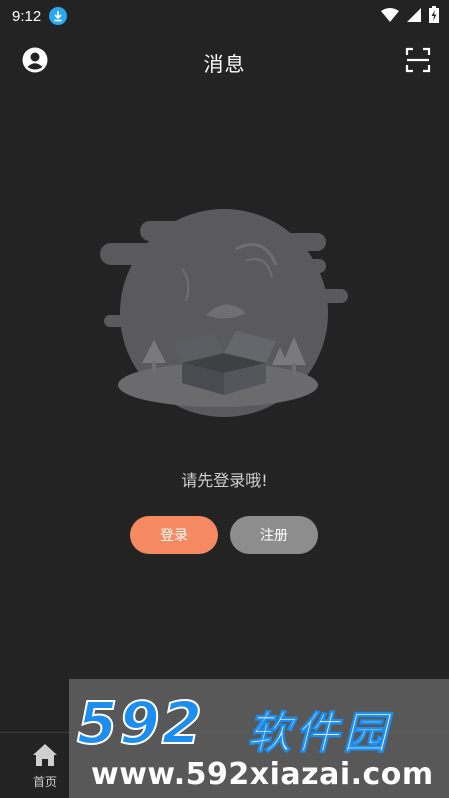 This screenshot has width=449, height=798. I want to click on status-right, so click(410, 16).